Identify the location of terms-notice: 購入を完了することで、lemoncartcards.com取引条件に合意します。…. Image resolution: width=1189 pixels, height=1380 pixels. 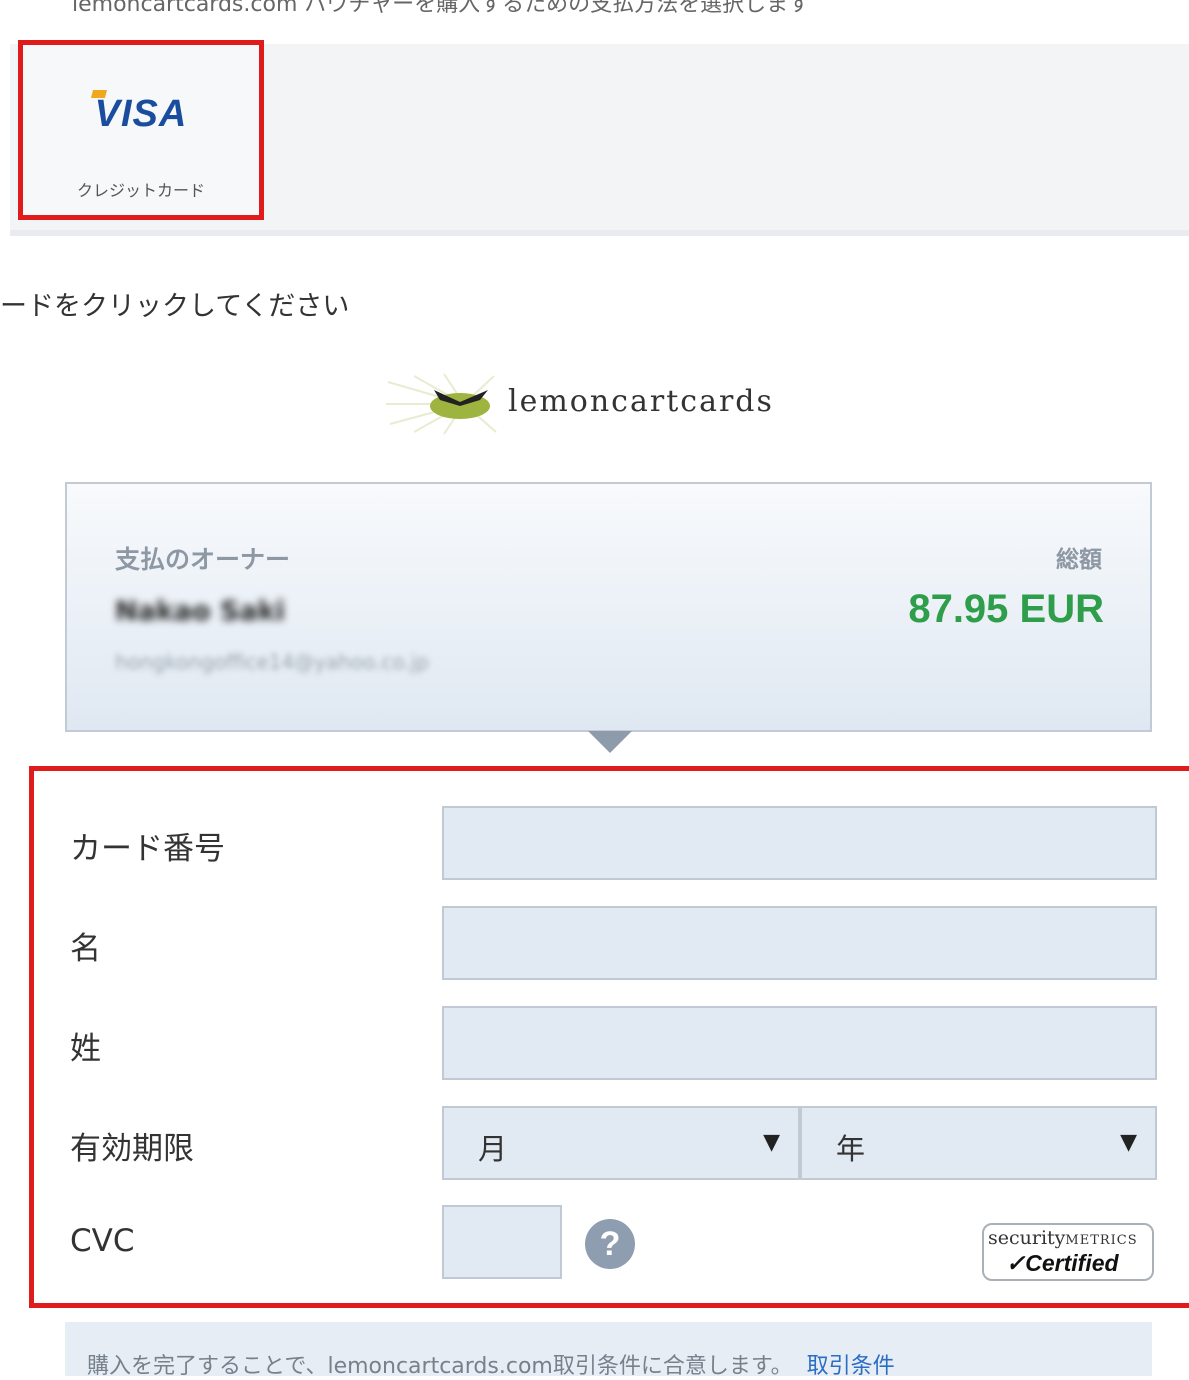
(608, 1350).